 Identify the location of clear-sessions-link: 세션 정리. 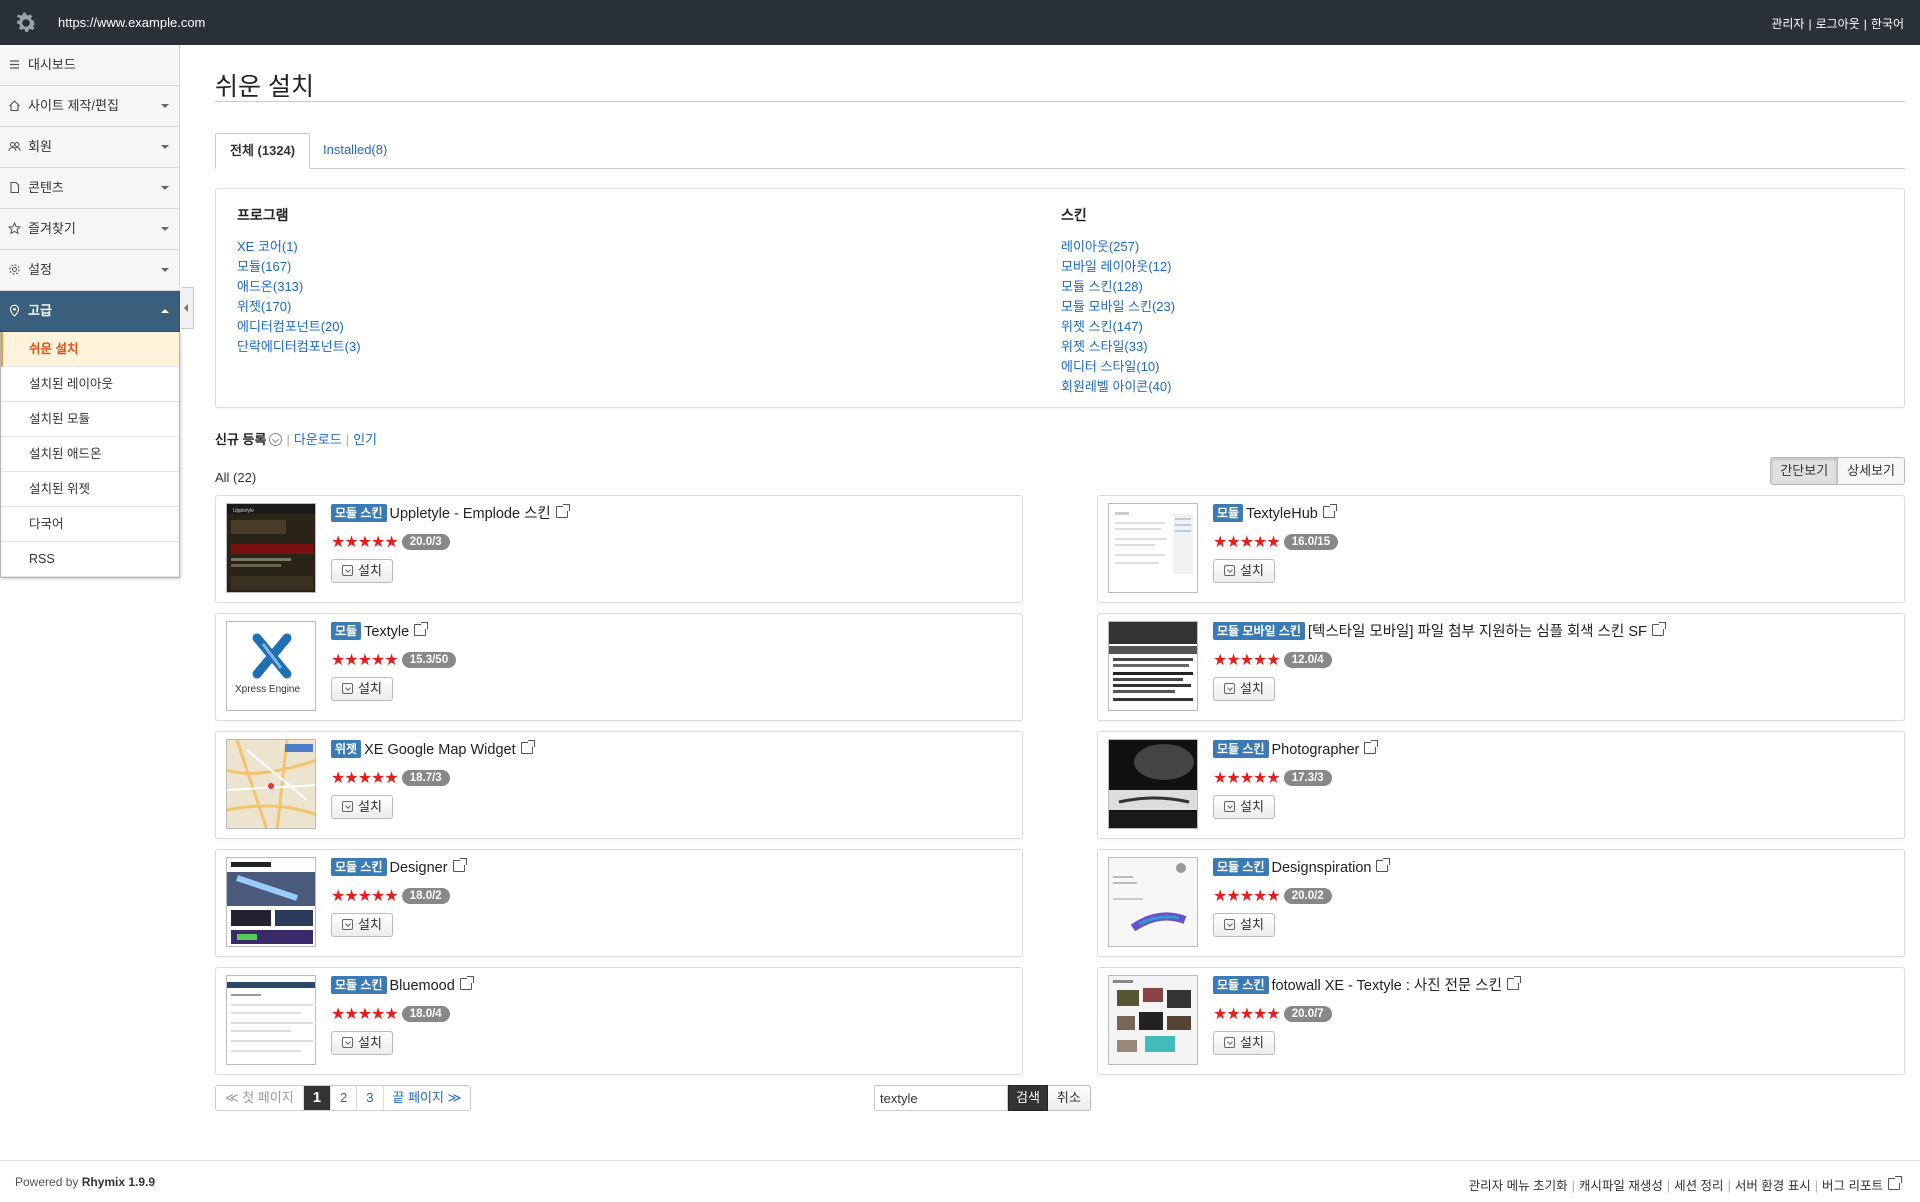
(1698, 1186).